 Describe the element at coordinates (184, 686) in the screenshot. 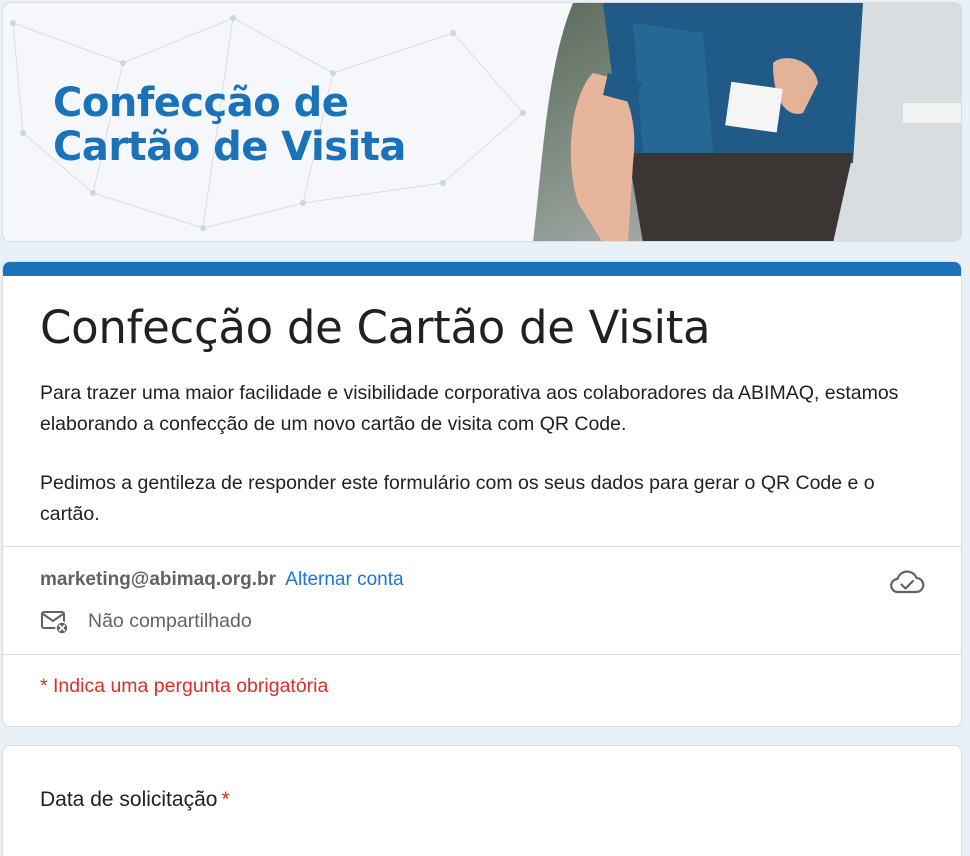

I see `required-question-note: * Indica uma pergunta obrigatória` at that location.